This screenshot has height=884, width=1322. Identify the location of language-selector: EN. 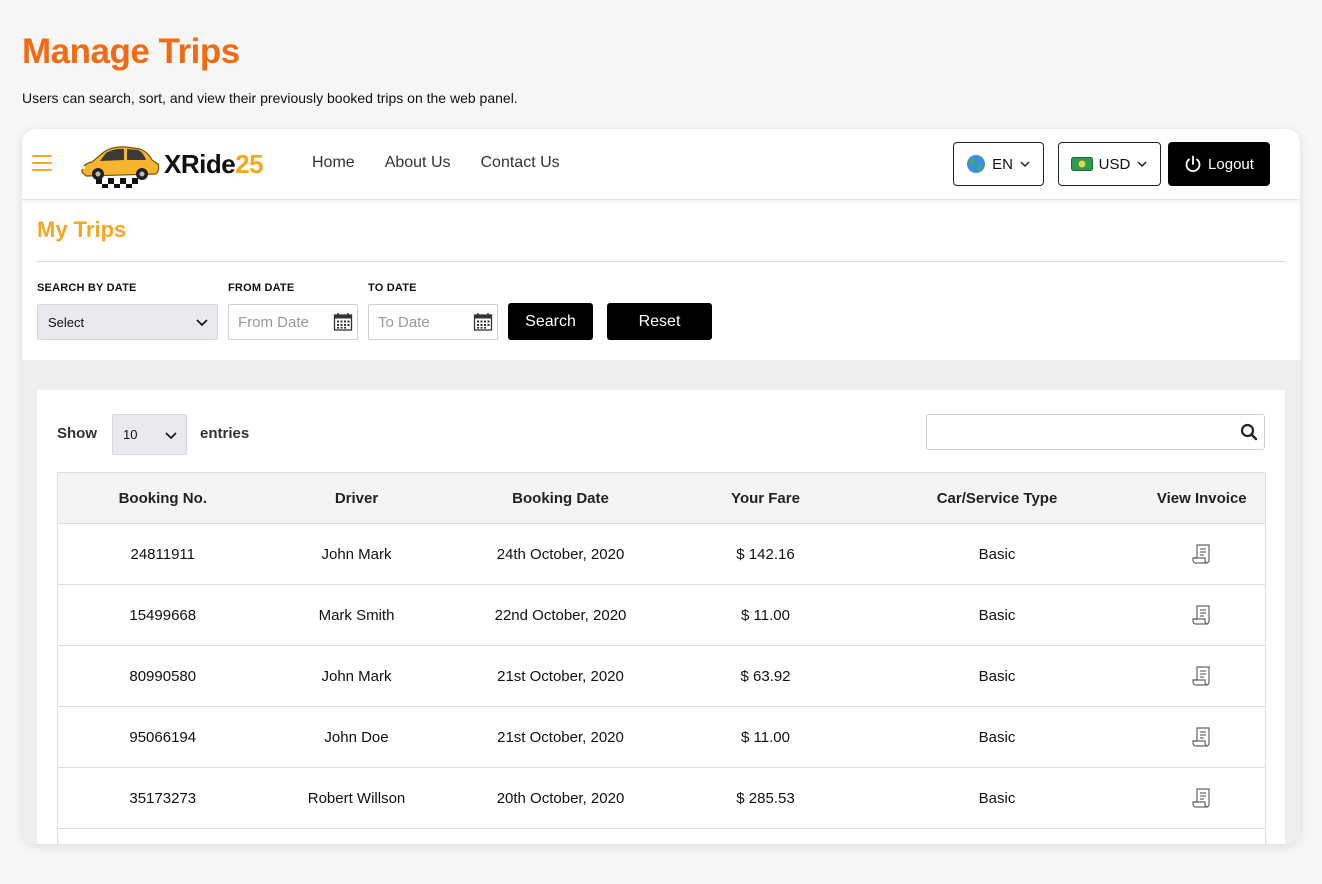
(998, 164).